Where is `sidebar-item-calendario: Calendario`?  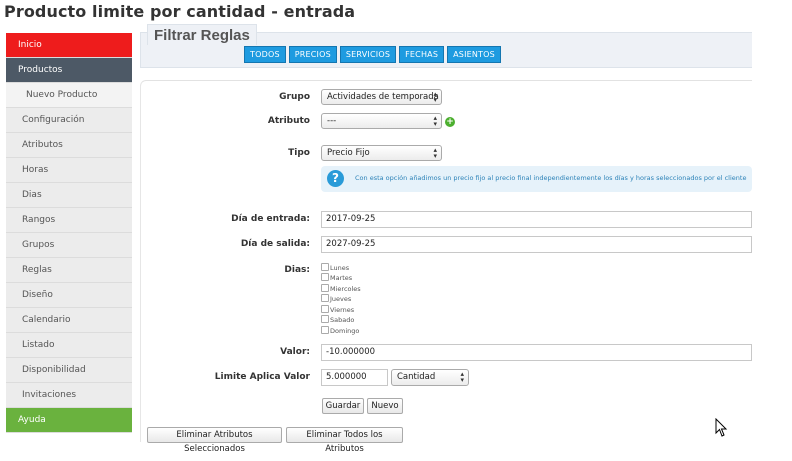
sidebar-item-calendario: Calendario is located at coordinates (69, 320).